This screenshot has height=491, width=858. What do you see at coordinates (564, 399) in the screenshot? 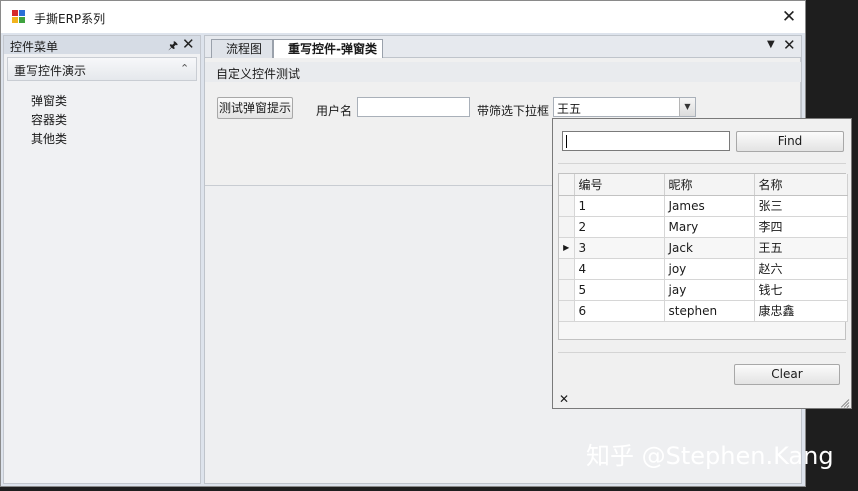
I see `popup-close-icon: ✕` at bounding box center [564, 399].